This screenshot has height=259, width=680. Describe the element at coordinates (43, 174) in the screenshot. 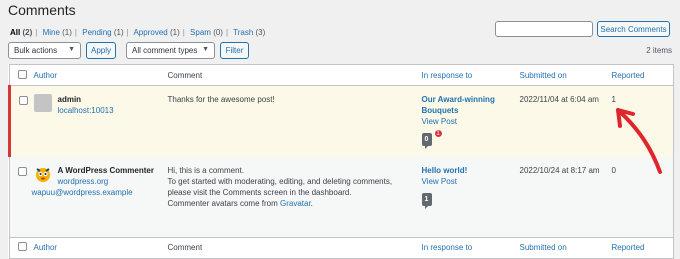

I see `wapuu-avatar` at that location.